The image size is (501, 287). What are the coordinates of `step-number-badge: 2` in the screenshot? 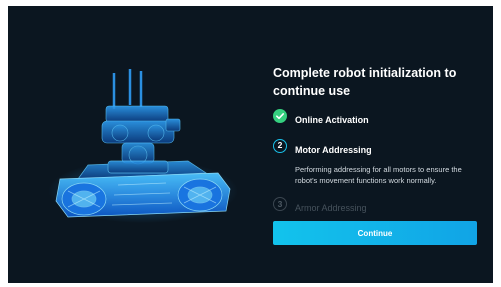 It's located at (280, 146).